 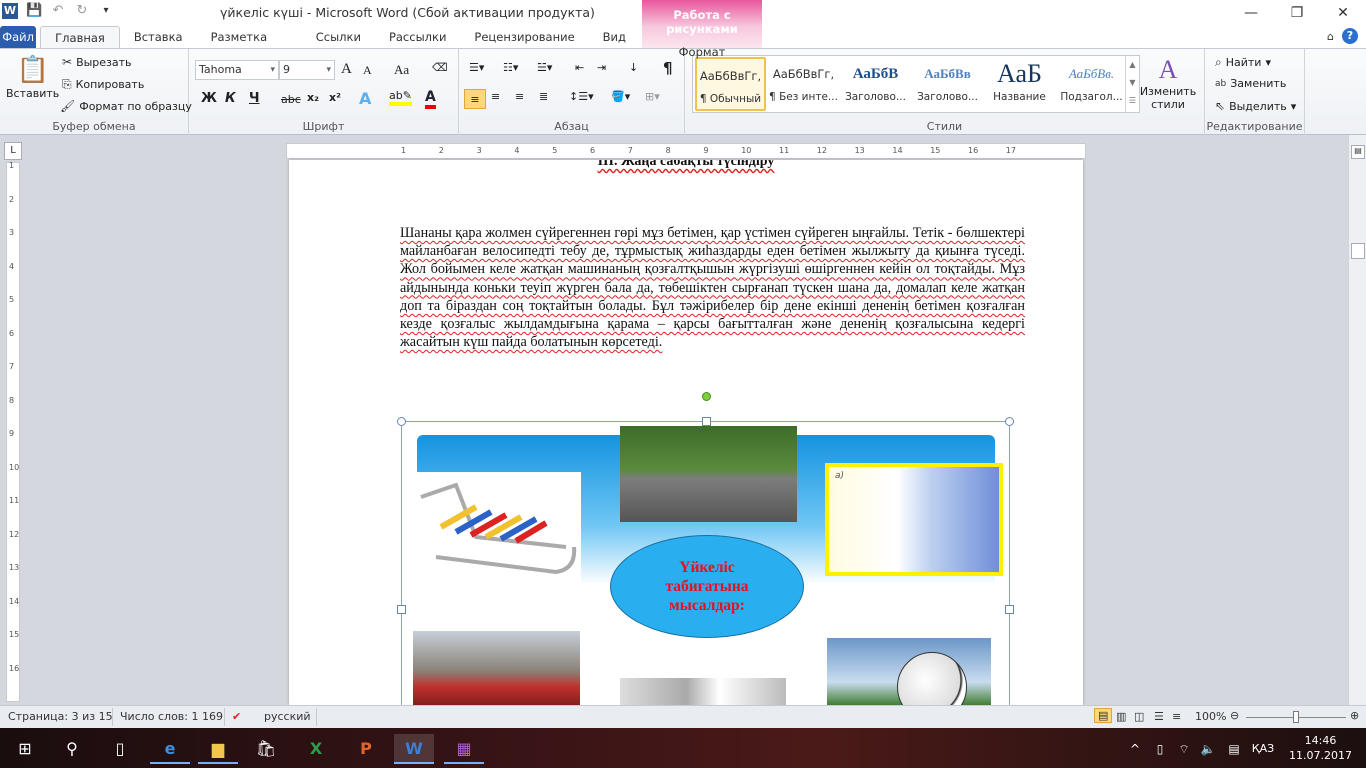 I want to click on change-styles-button: A Изменить стили, so click(x=1168, y=83).